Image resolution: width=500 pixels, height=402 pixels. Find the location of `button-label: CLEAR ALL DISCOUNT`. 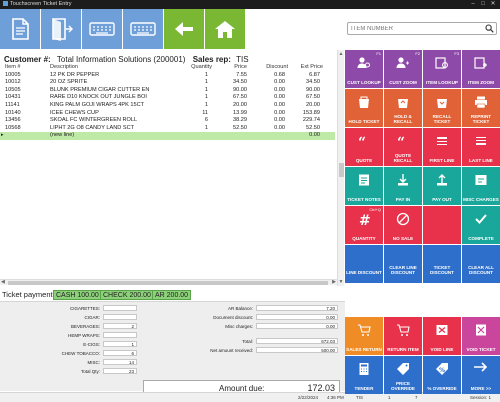

button-label: CLEAR ALL DISCOUNT is located at coordinates (481, 270).